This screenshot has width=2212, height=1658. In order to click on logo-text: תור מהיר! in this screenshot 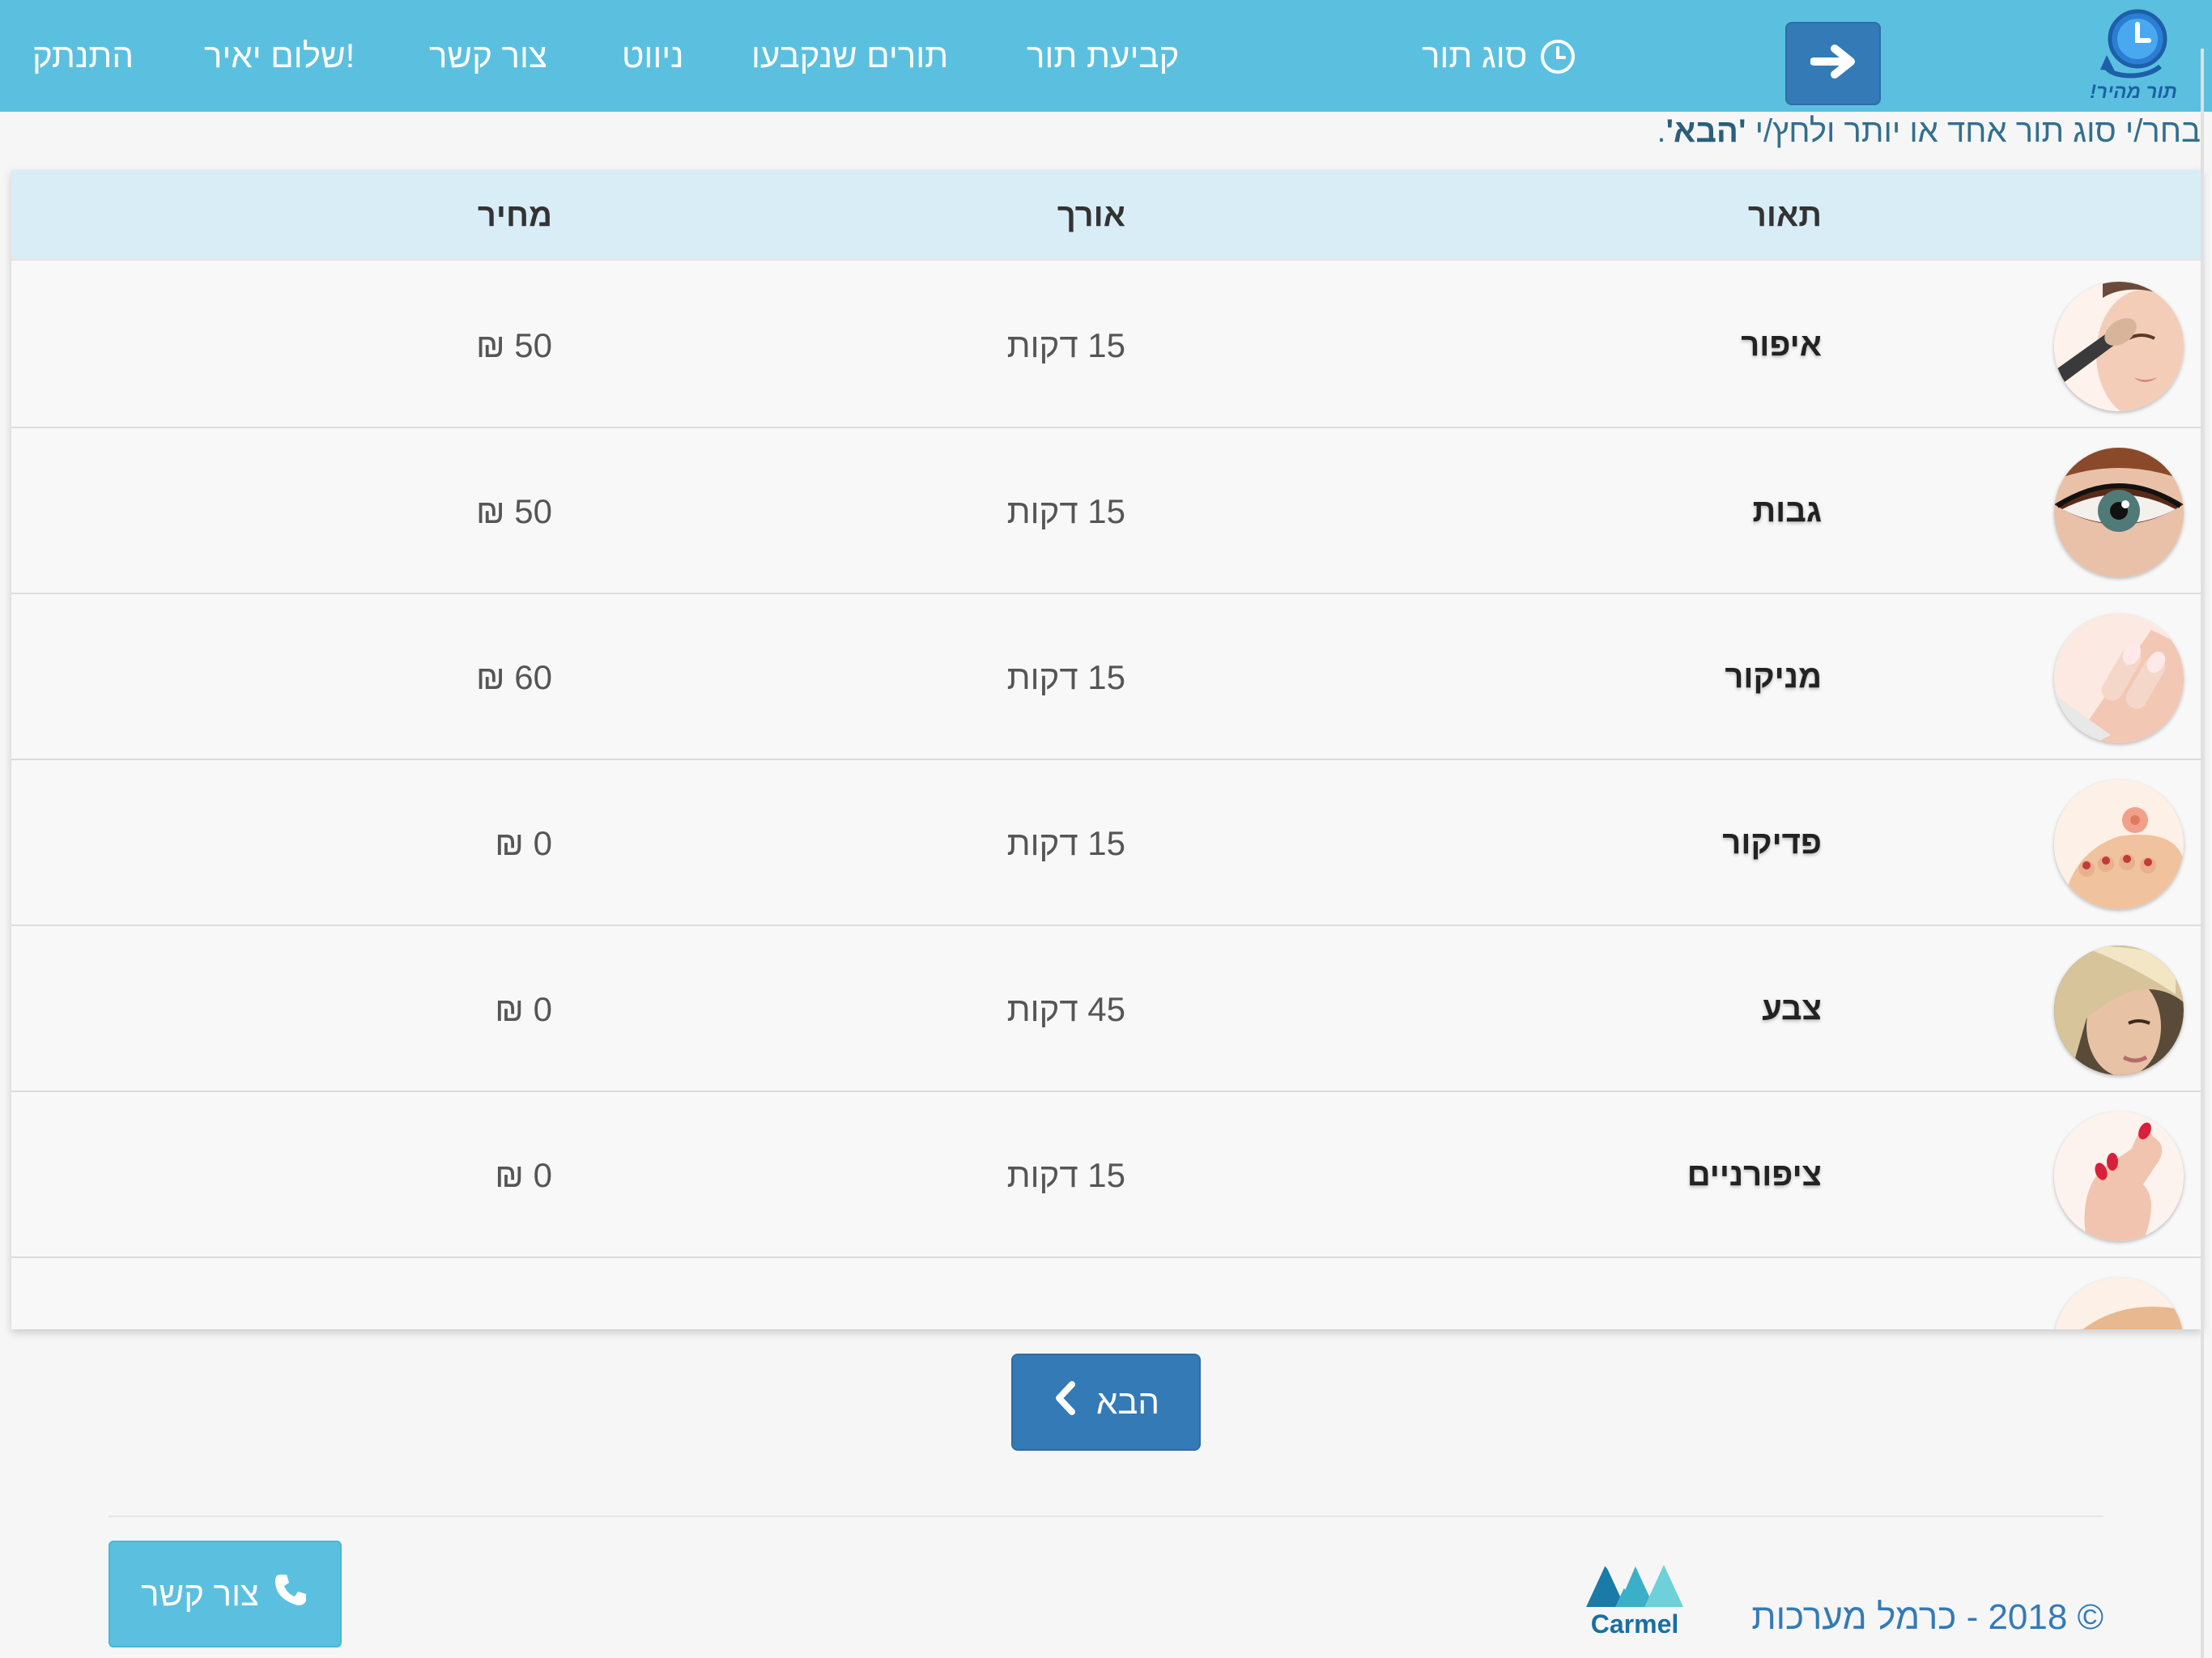, I will do `click(2133, 92)`.